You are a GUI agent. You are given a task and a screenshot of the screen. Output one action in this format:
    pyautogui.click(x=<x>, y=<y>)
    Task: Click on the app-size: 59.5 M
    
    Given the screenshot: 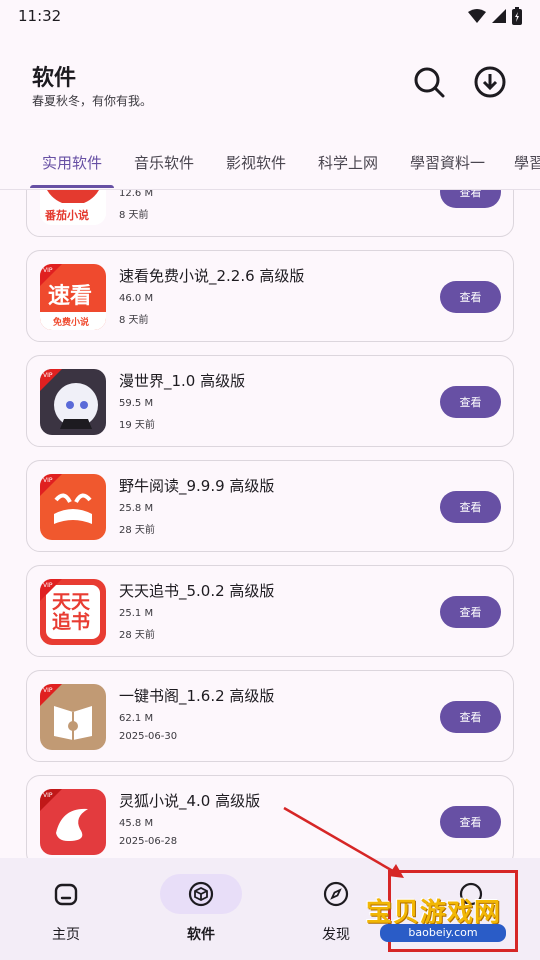 What is the action you would take?
    pyautogui.click(x=136, y=403)
    